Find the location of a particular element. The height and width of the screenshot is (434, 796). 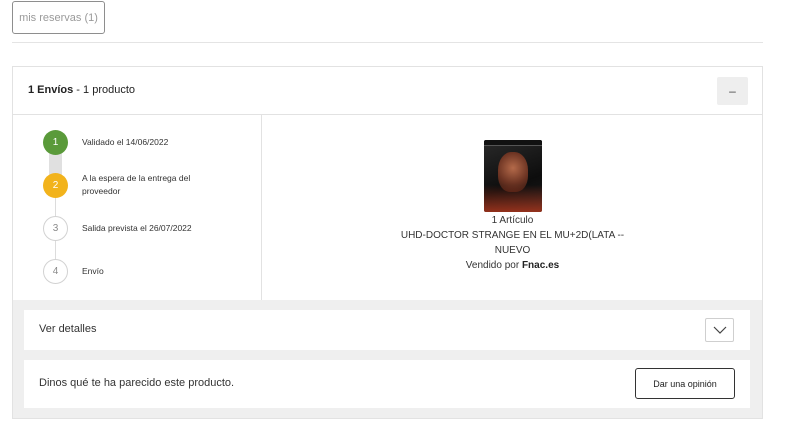

expand-details-button is located at coordinates (719, 330).